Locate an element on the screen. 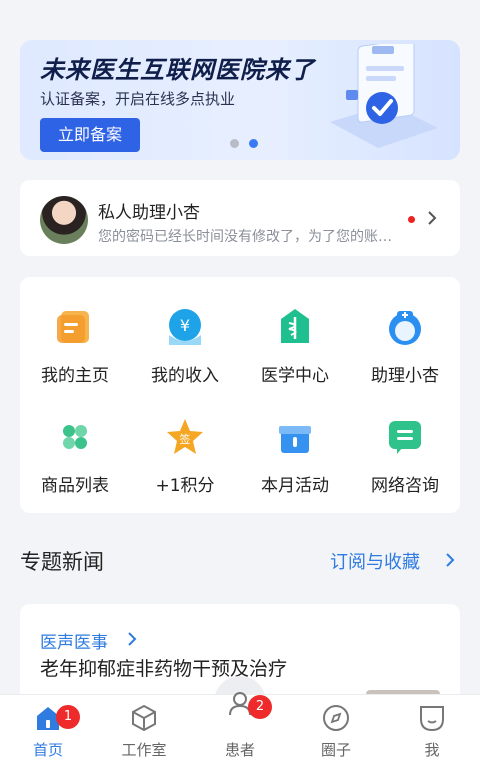 This screenshot has width=480, height=762. certificate-icon is located at coordinates (384, 96).